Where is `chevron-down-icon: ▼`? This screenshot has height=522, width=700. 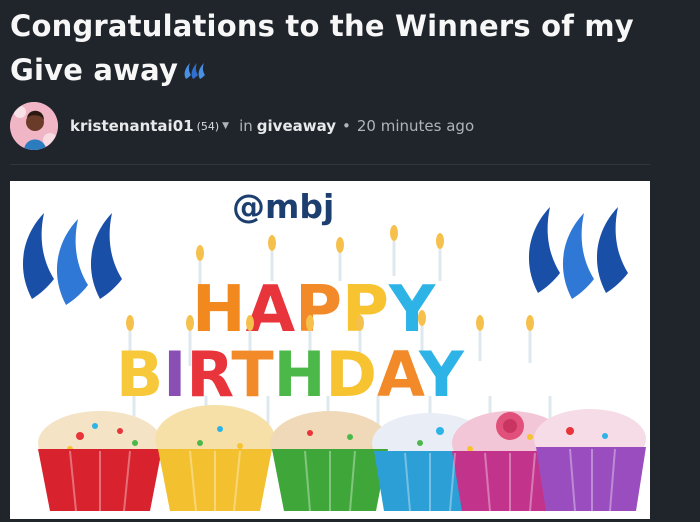
chevron-down-icon: ▼ is located at coordinates (225, 126).